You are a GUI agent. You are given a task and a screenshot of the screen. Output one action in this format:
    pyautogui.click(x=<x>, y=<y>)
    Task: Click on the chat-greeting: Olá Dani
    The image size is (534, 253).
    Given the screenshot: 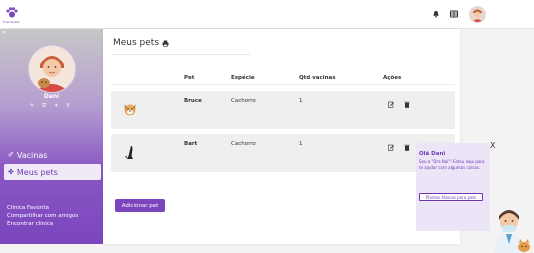 What is the action you would take?
    pyautogui.click(x=432, y=154)
    